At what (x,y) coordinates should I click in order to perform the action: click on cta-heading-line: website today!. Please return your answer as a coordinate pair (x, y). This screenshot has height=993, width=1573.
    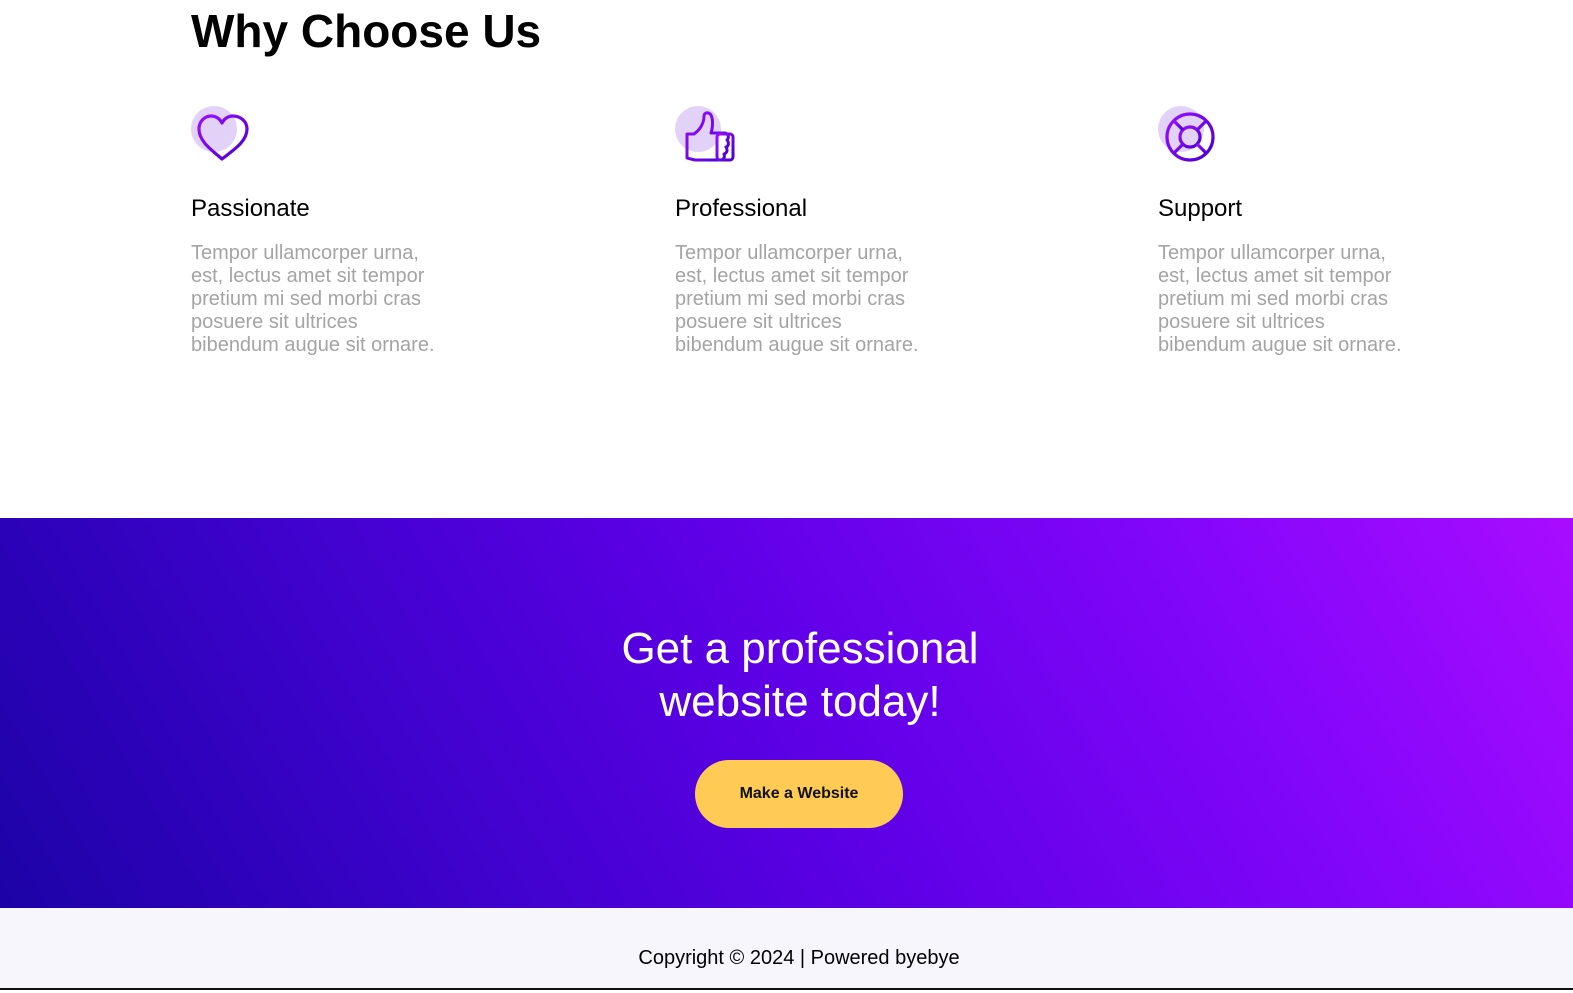
    Looking at the image, I should click on (800, 701).